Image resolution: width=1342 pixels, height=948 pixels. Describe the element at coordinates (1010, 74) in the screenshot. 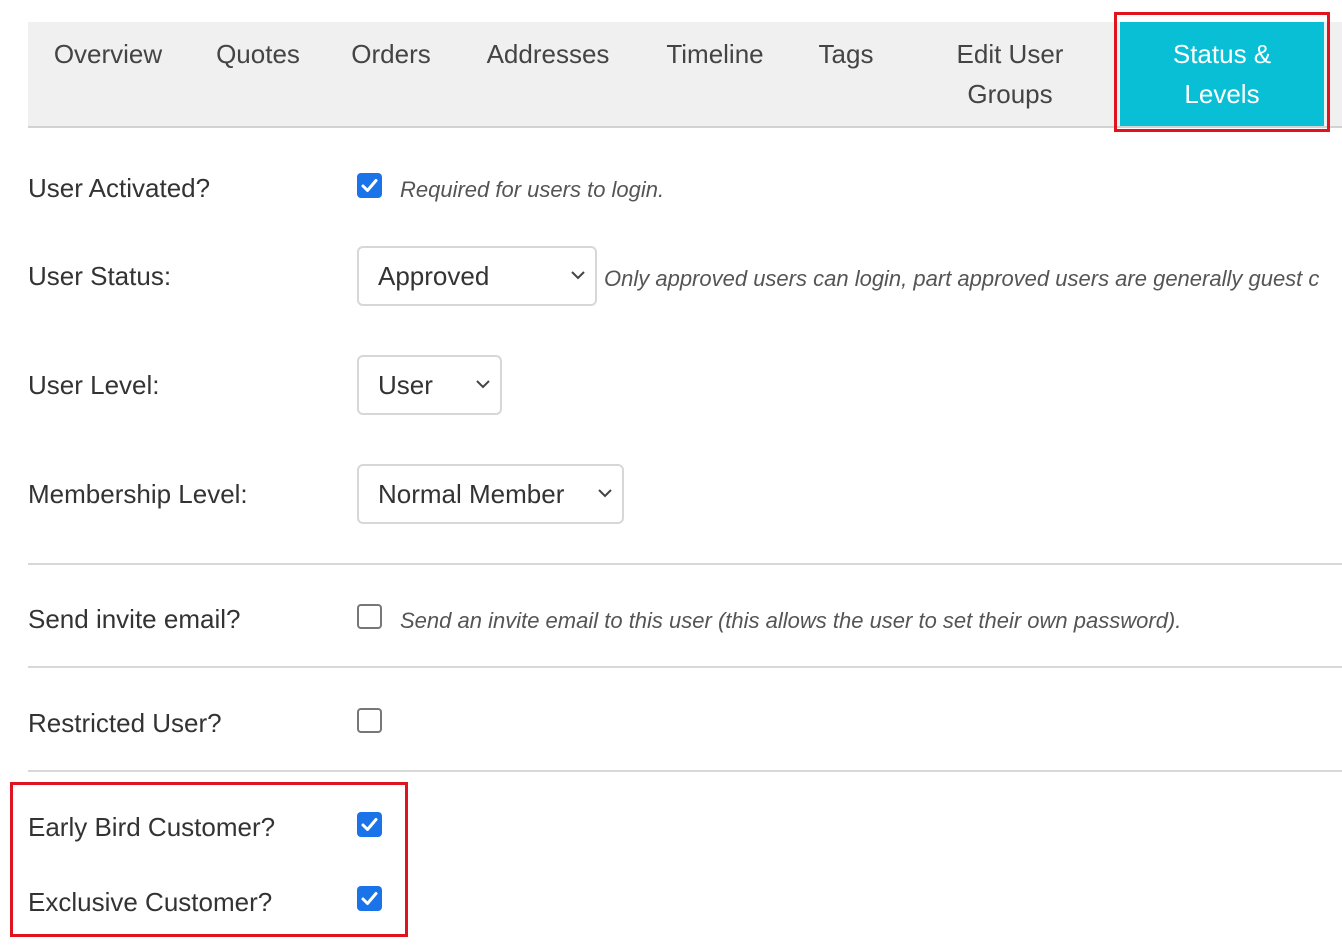

I see `tab-edit-user-groups: Edit User Groups` at that location.